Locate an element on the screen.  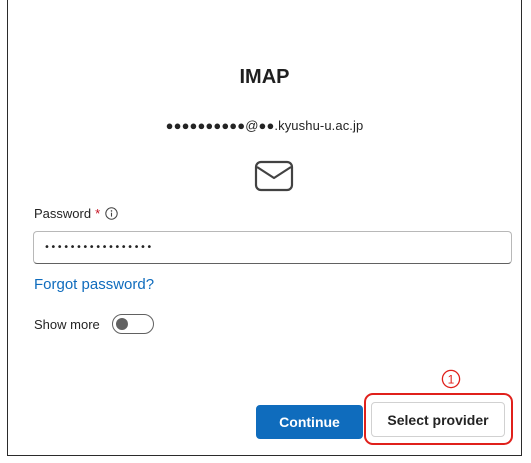
info-icon is located at coordinates (111, 213).